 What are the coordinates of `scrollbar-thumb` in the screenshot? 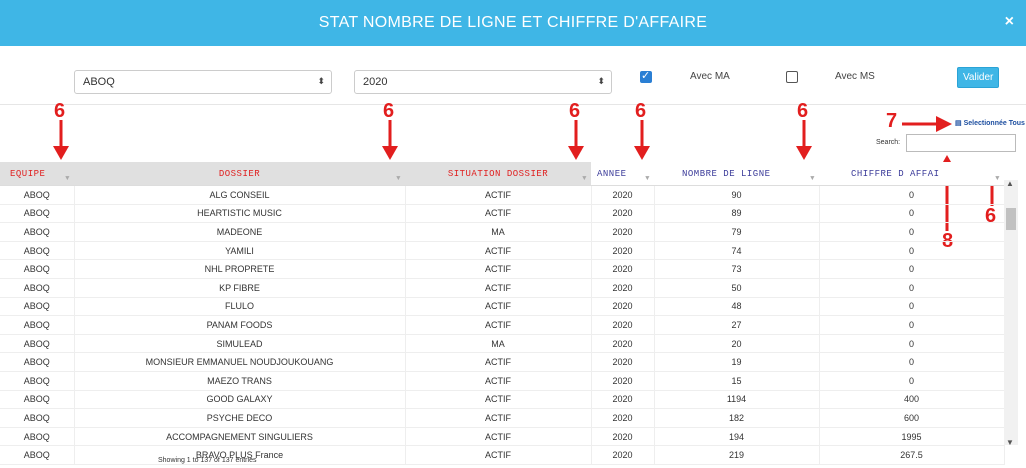 It's located at (1011, 219).